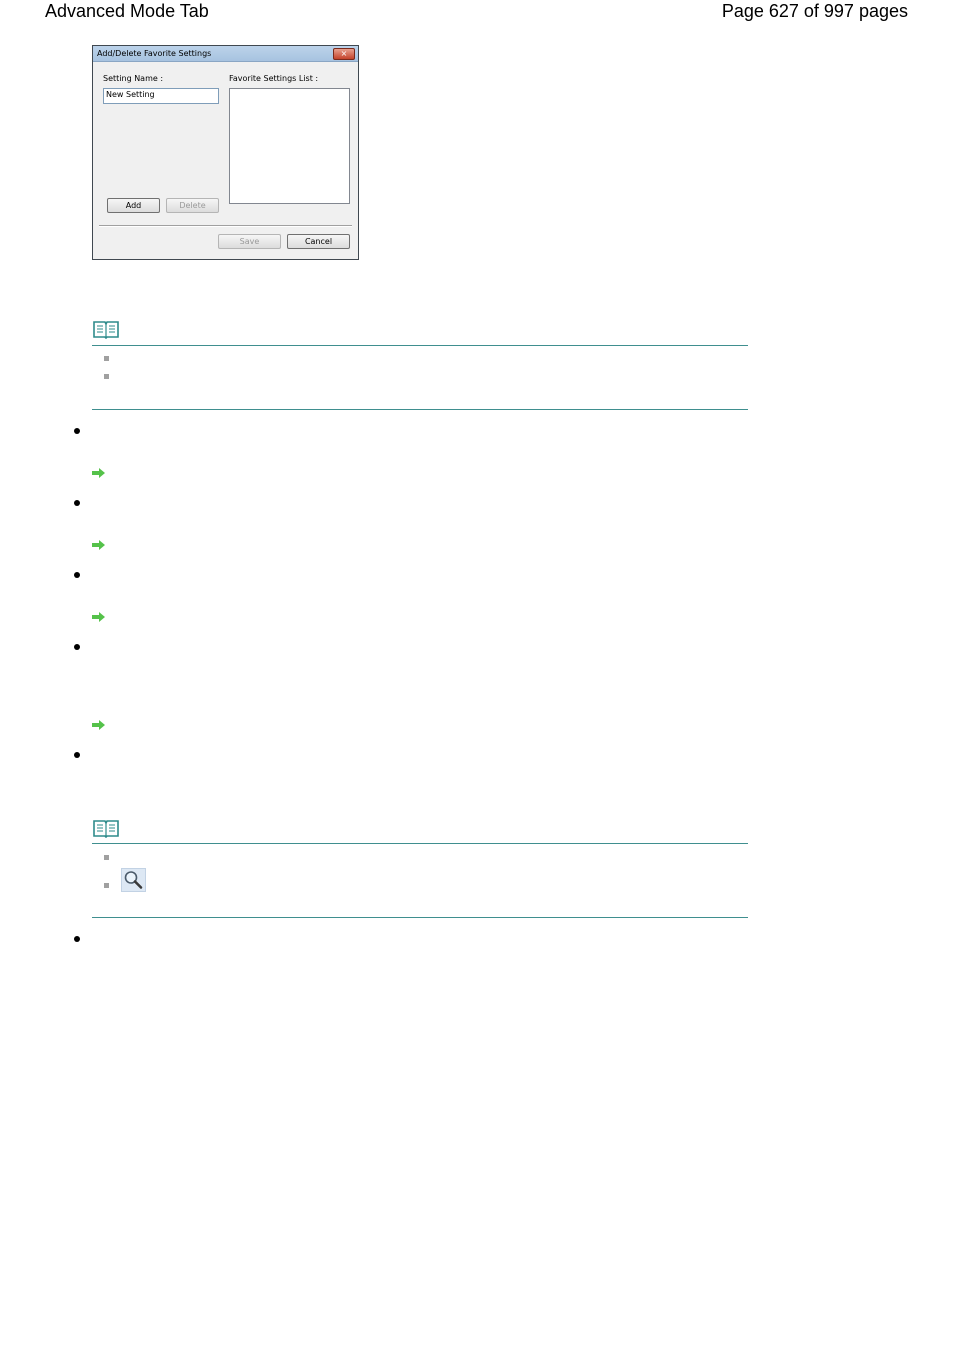  Describe the element at coordinates (249, 241) in the screenshot. I see `save-button: Save` at that location.